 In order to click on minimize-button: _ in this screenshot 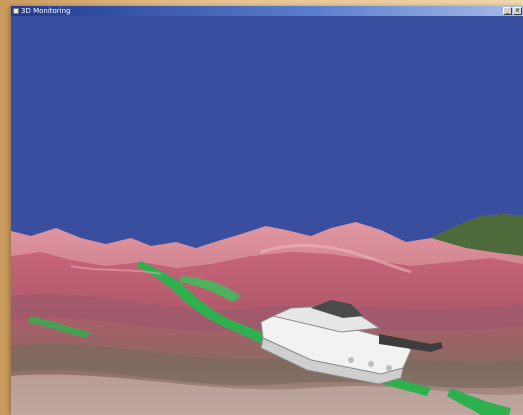, I will do `click(507, 11)`.